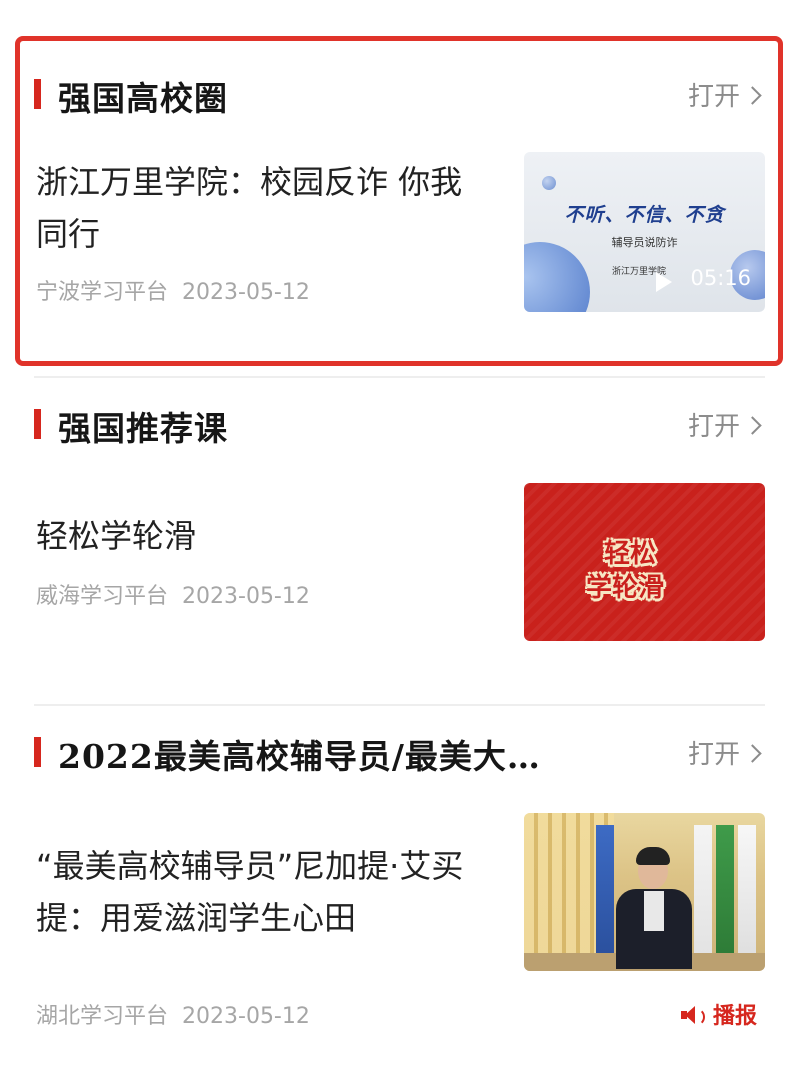  I want to click on speaker-icon, so click(693, 1015).